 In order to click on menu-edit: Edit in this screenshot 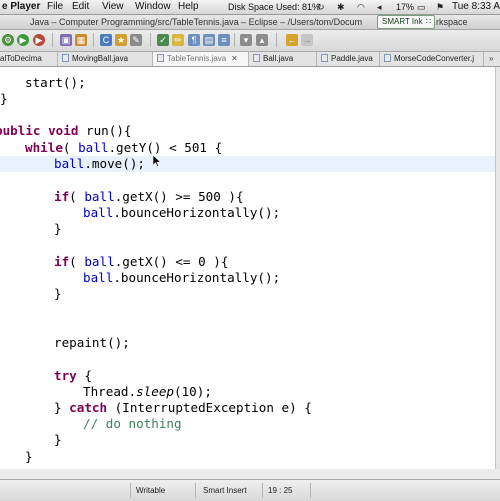, I will do `click(80, 7)`.